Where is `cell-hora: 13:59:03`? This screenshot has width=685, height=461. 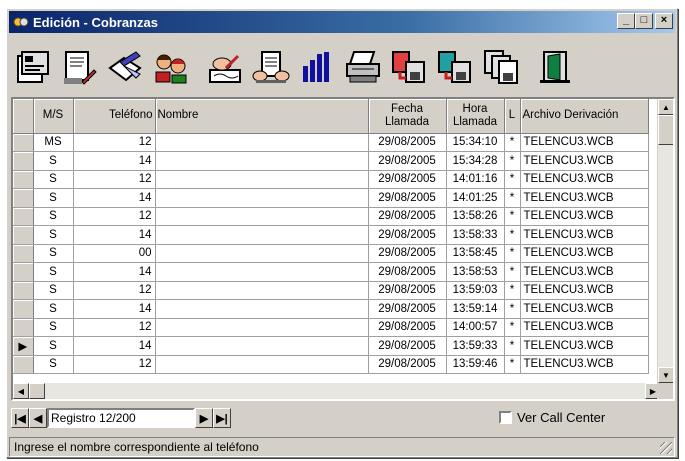 cell-hora: 13:59:03 is located at coordinates (475, 290).